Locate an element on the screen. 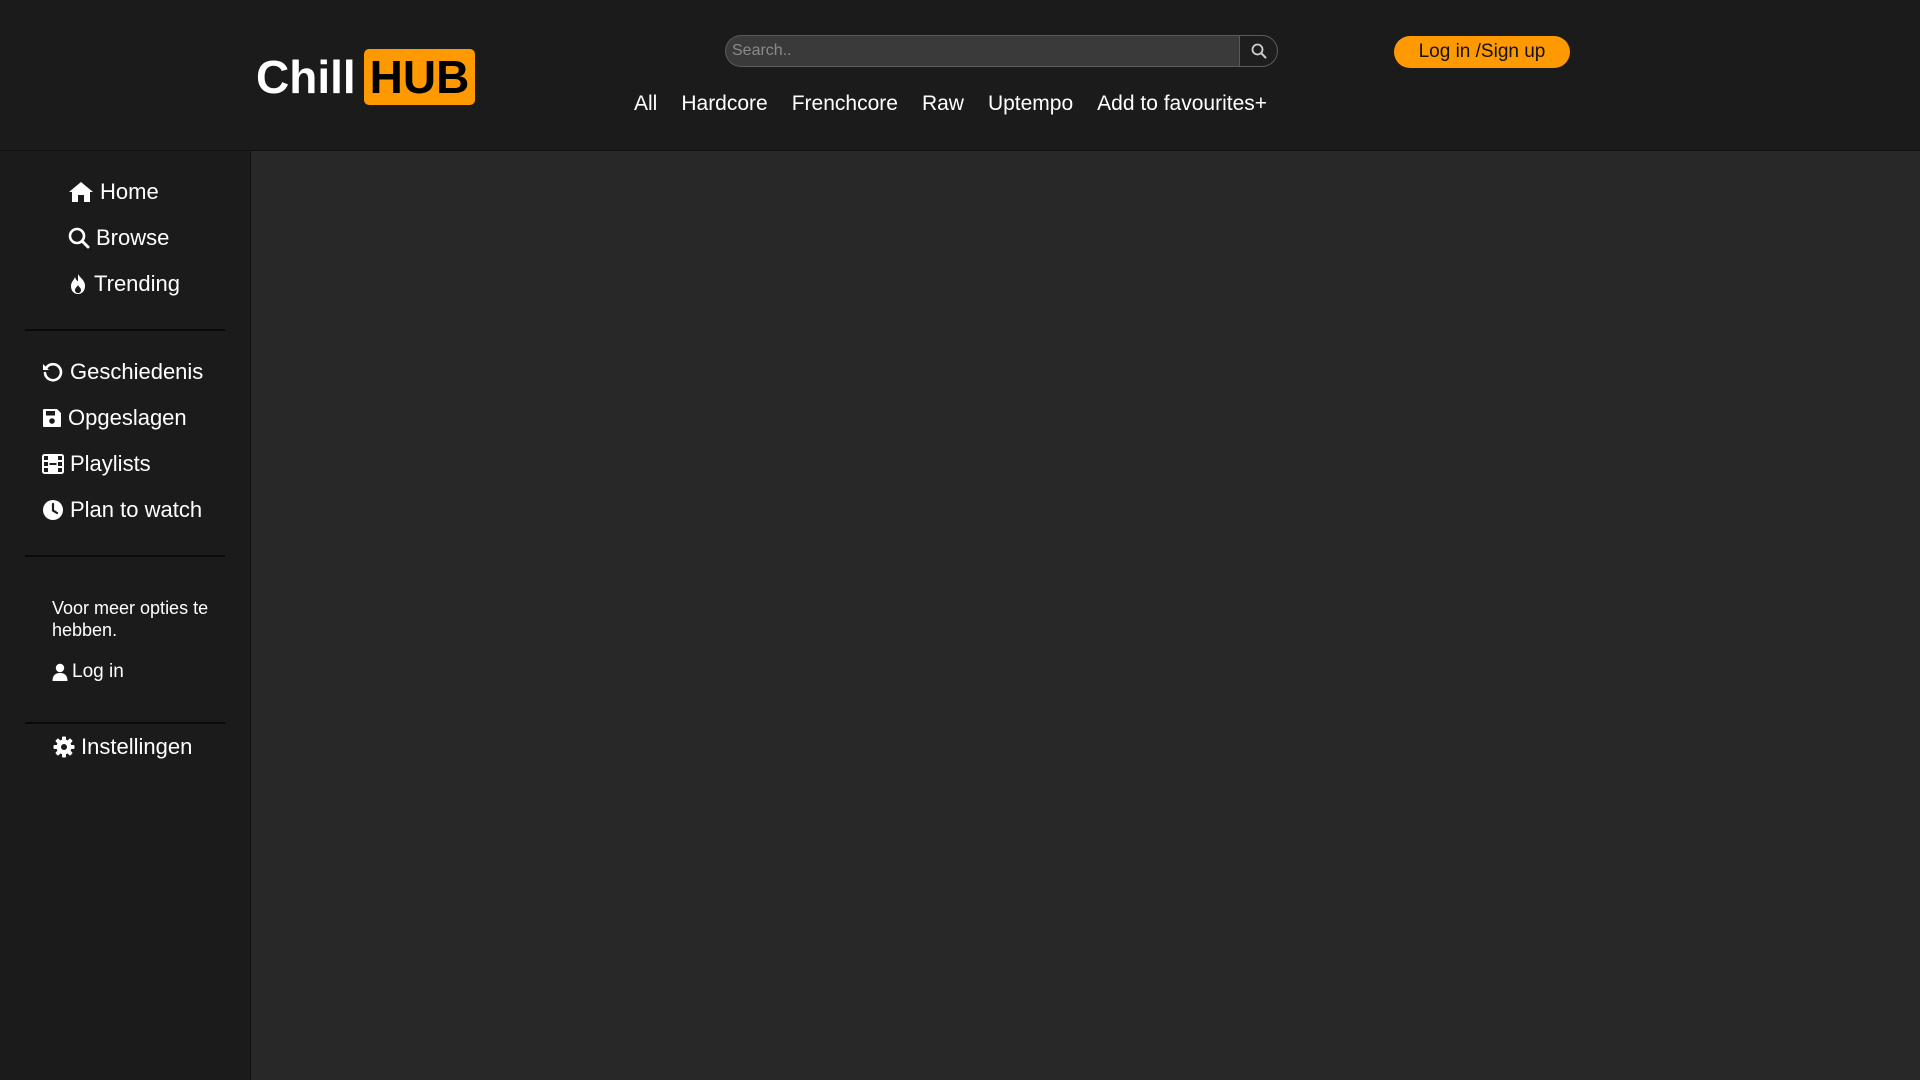 This screenshot has height=1080, width=1920. sidebar-item-settings: Instellingen is located at coordinates (122, 747).